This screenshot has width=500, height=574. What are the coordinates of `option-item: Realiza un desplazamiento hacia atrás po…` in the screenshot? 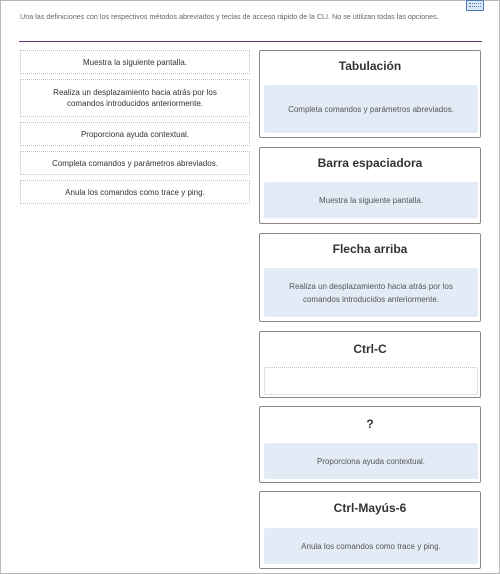 It's located at (135, 98).